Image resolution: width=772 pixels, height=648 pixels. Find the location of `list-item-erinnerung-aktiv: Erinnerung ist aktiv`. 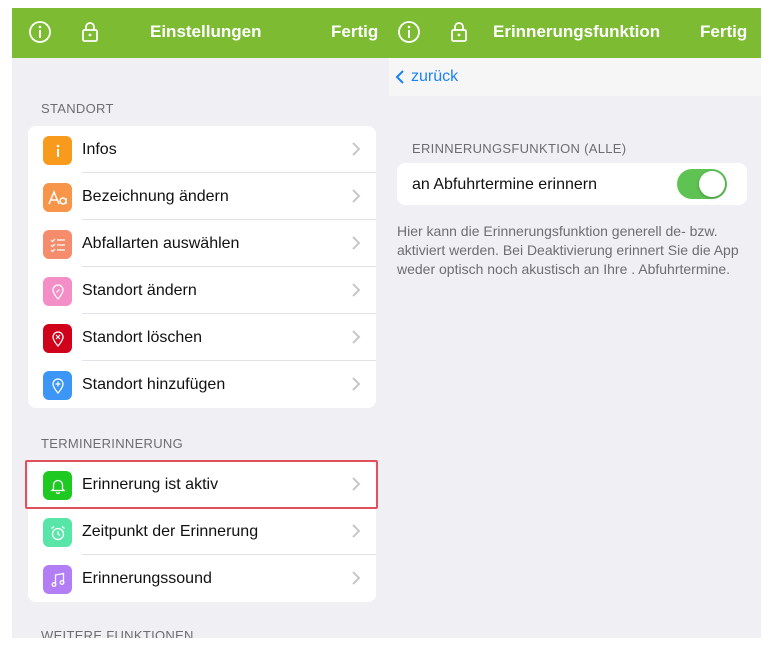

list-item-erinnerung-aktiv: Erinnerung ist aktiv is located at coordinates (202, 484).